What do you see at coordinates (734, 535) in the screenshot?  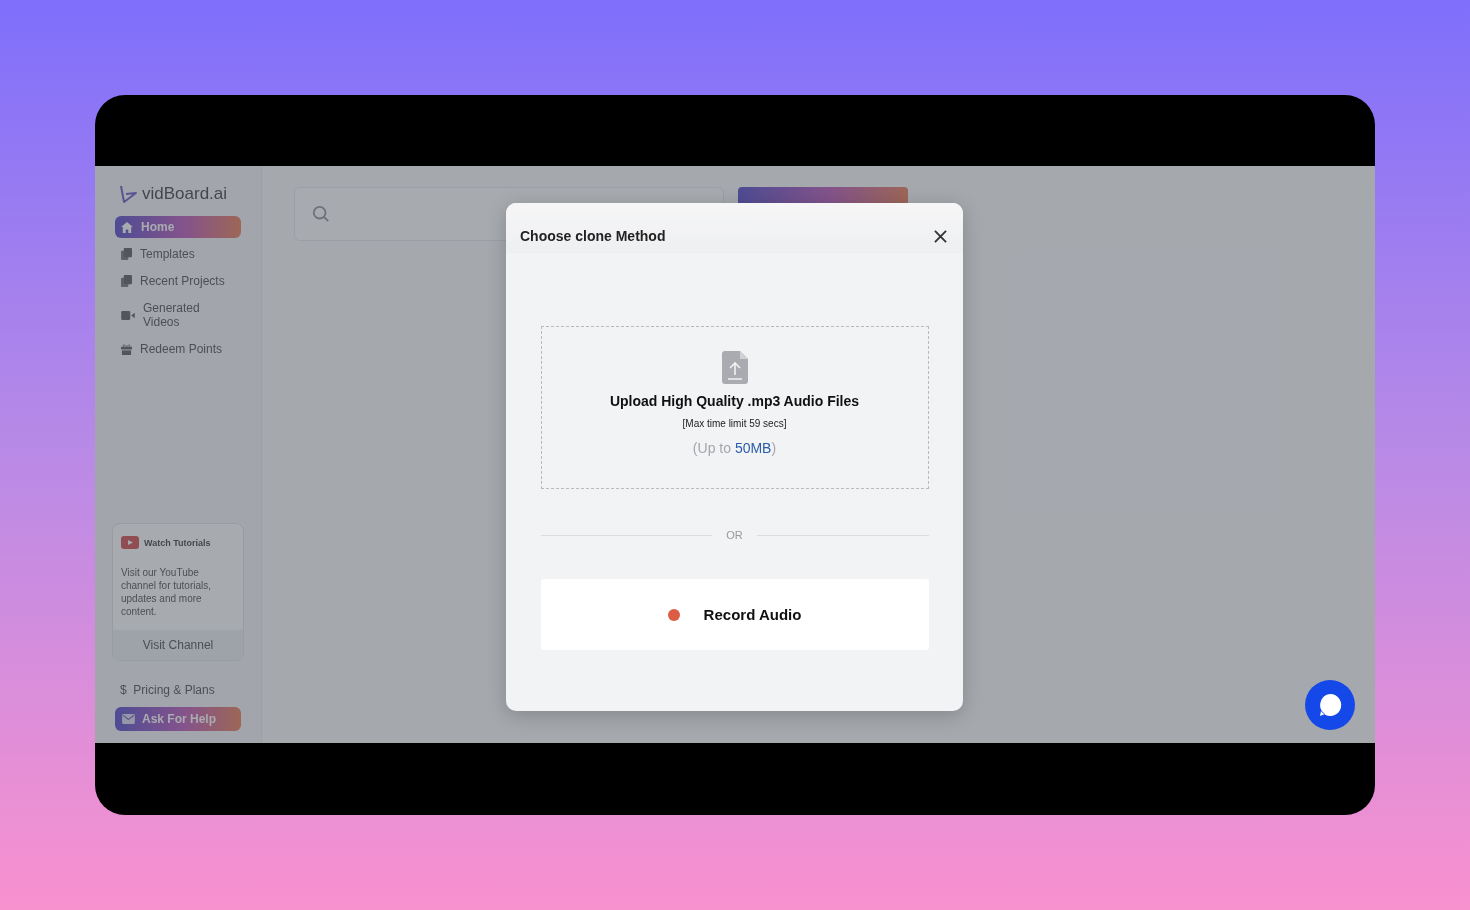 I see `or-divider-text: OR` at bounding box center [734, 535].